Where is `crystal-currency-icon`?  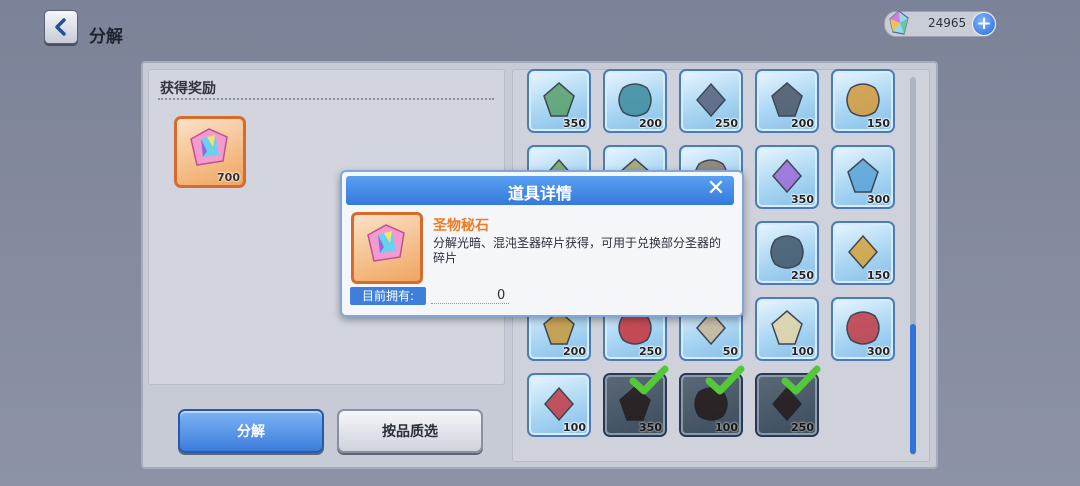 crystal-currency-icon is located at coordinates (899, 22).